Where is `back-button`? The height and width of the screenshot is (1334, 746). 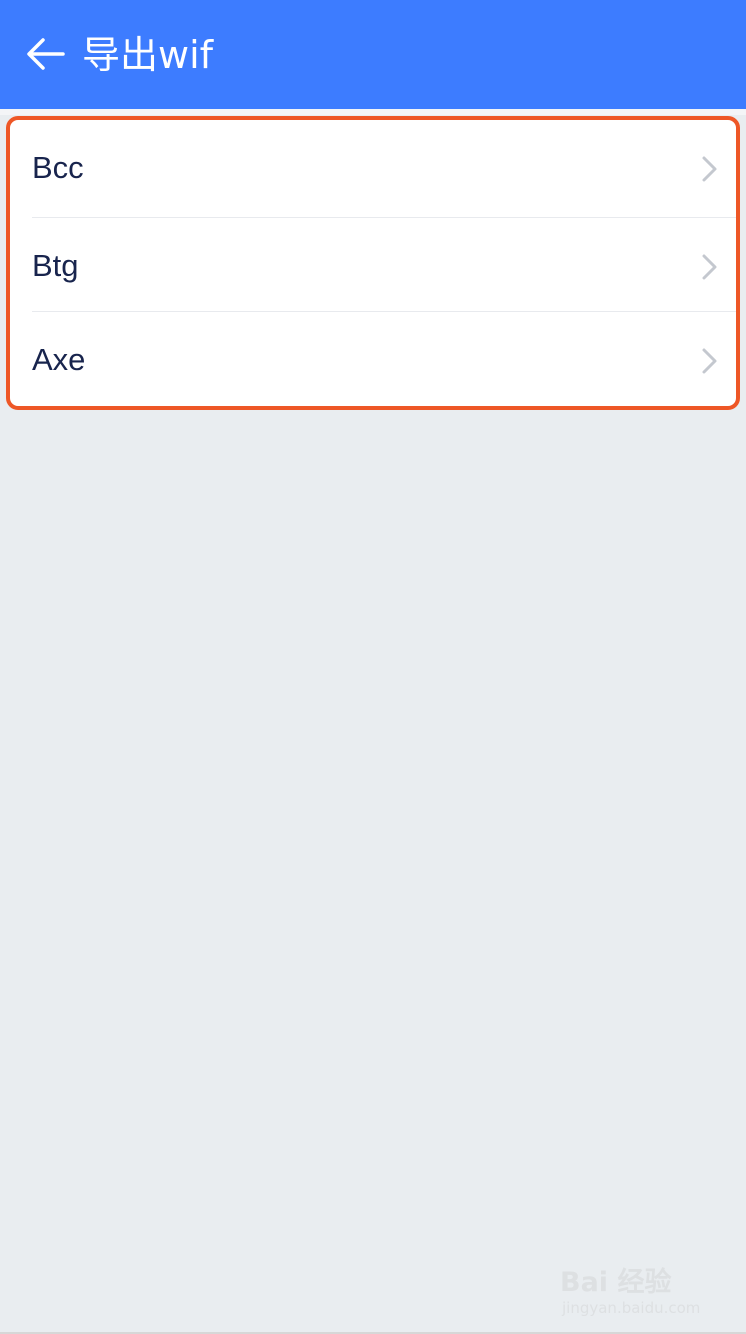 back-button is located at coordinates (45, 54).